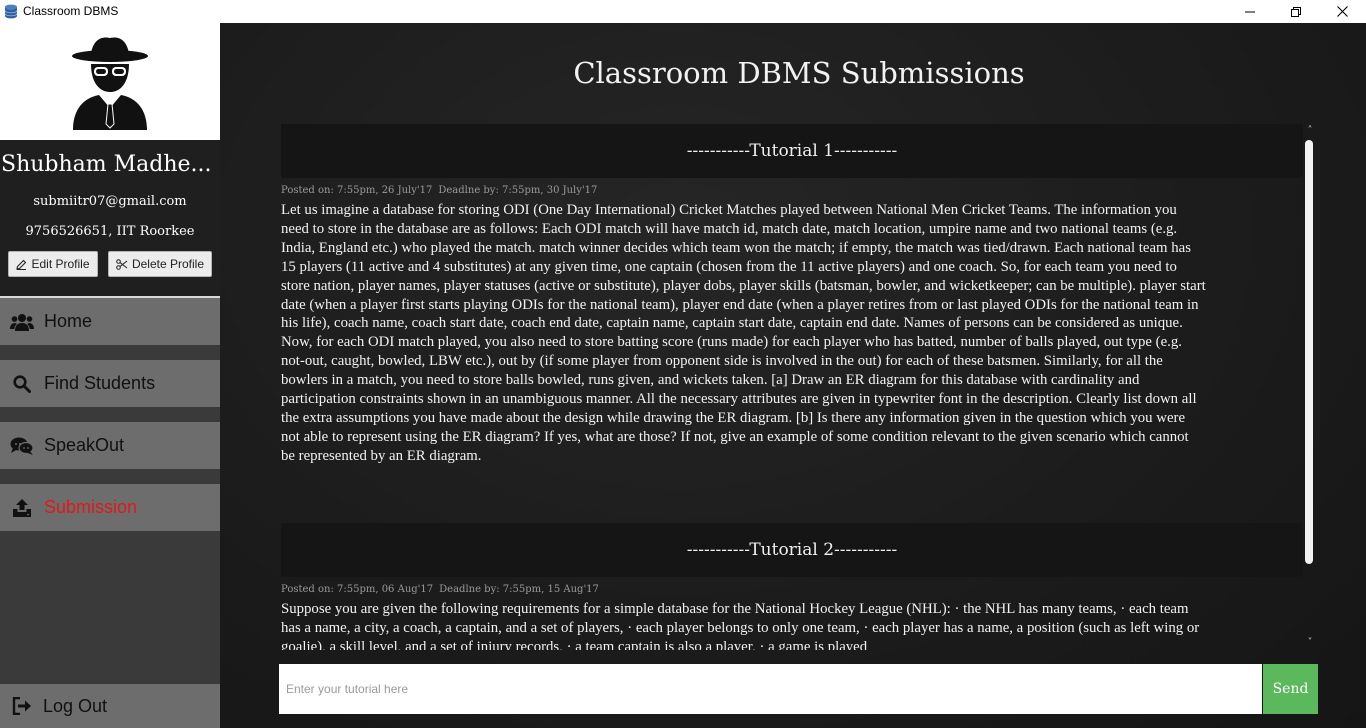 Image resolution: width=1366 pixels, height=728 pixels. I want to click on upload-icon, so click(22, 508).